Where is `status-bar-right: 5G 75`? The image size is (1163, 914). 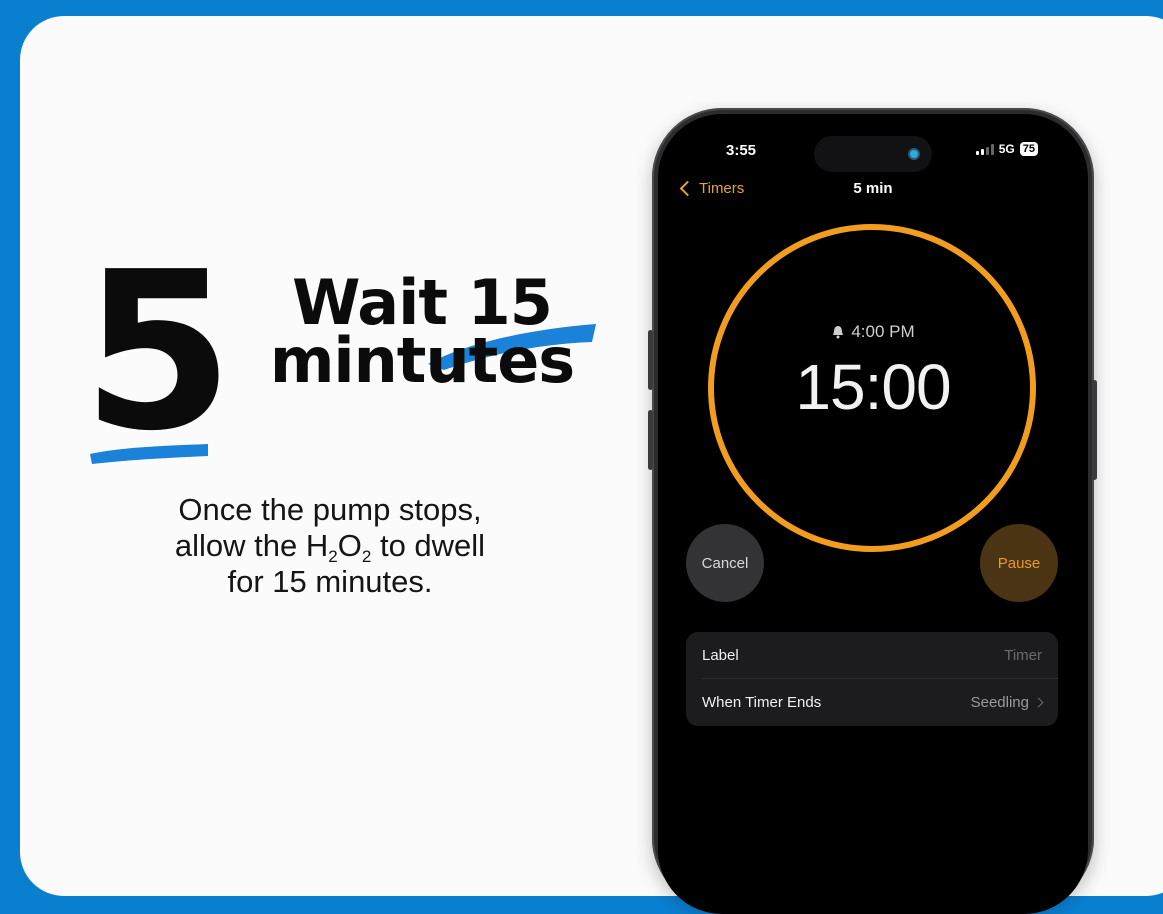
status-bar-right: 5G 75 is located at coordinates (1006, 149).